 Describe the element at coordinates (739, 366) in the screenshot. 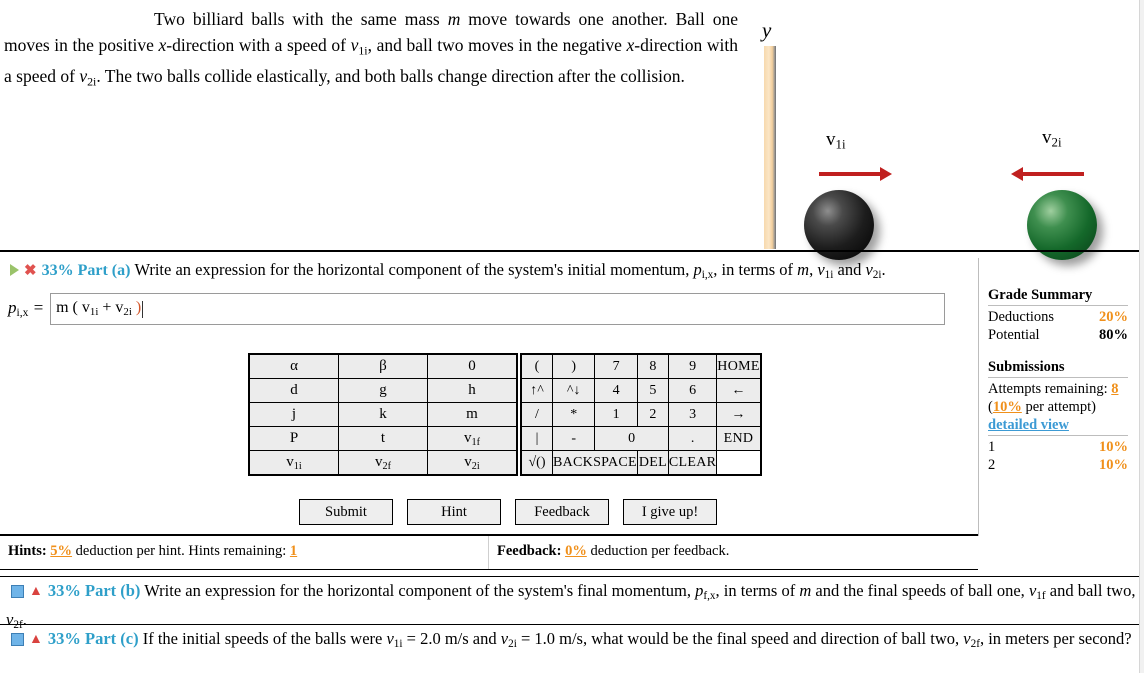

I see `keypad-key-HOME: HOME` at that location.